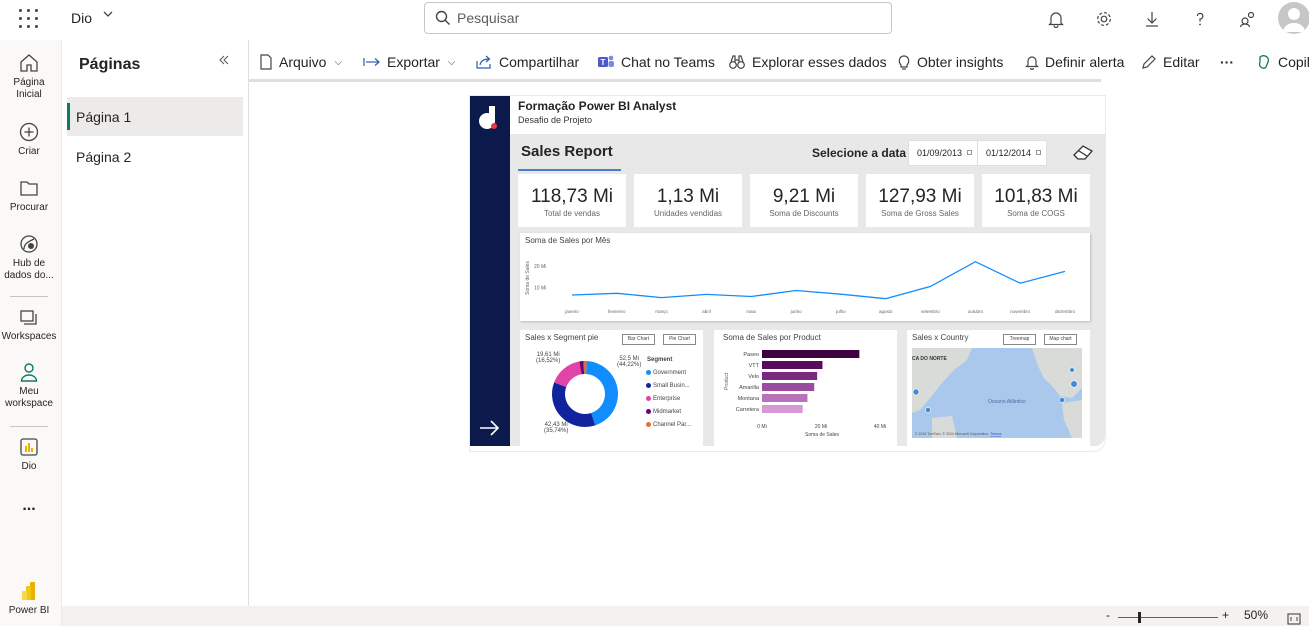 The height and width of the screenshot is (630, 1309). What do you see at coordinates (29, 188) in the screenshot?
I see `folder-icon` at bounding box center [29, 188].